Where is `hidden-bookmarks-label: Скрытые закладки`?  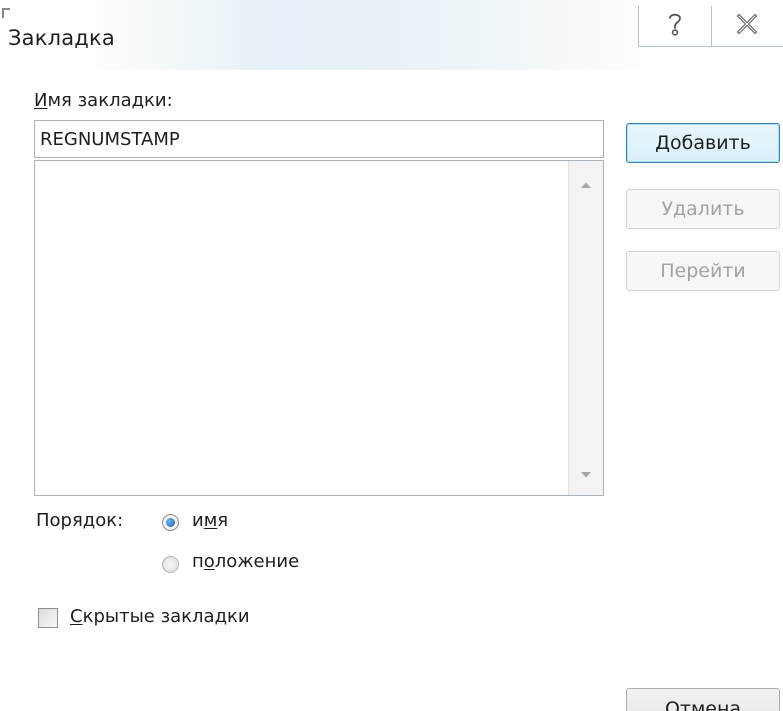
hidden-bookmarks-label: Скрытые закладки is located at coordinates (160, 616).